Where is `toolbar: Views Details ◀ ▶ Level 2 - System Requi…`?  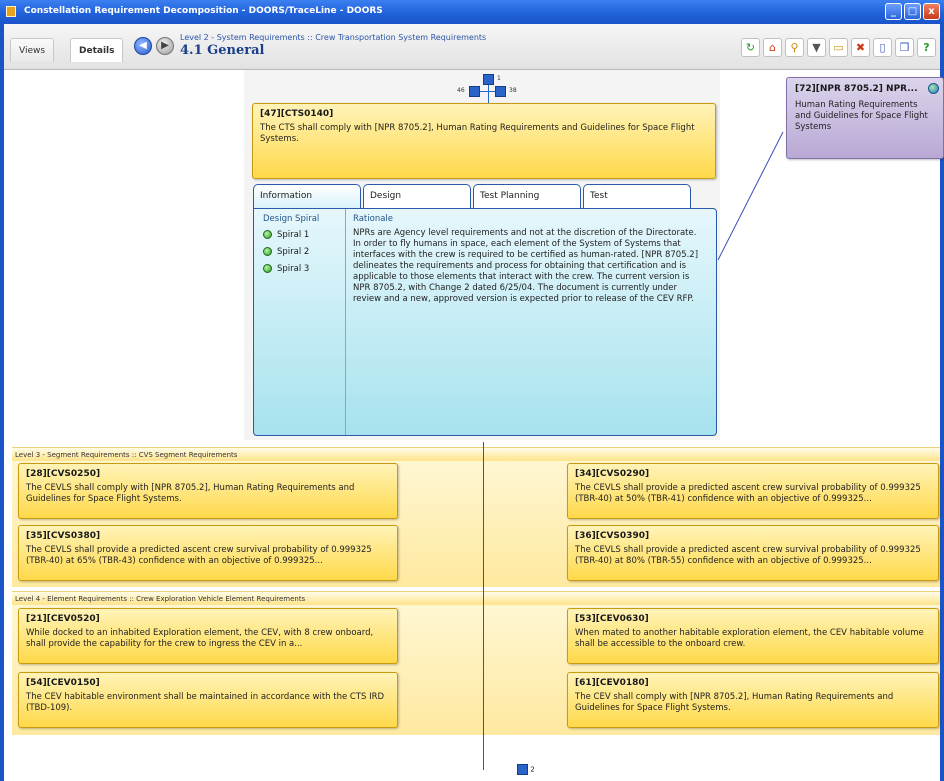 toolbar: Views Details ◀ ▶ Level 2 - System Requi… is located at coordinates (472, 47).